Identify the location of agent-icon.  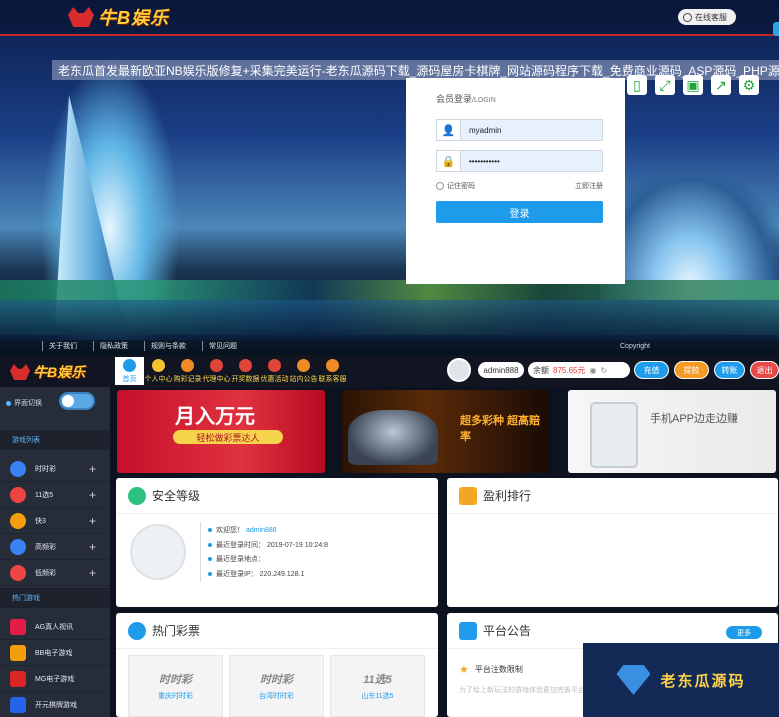
(216, 365).